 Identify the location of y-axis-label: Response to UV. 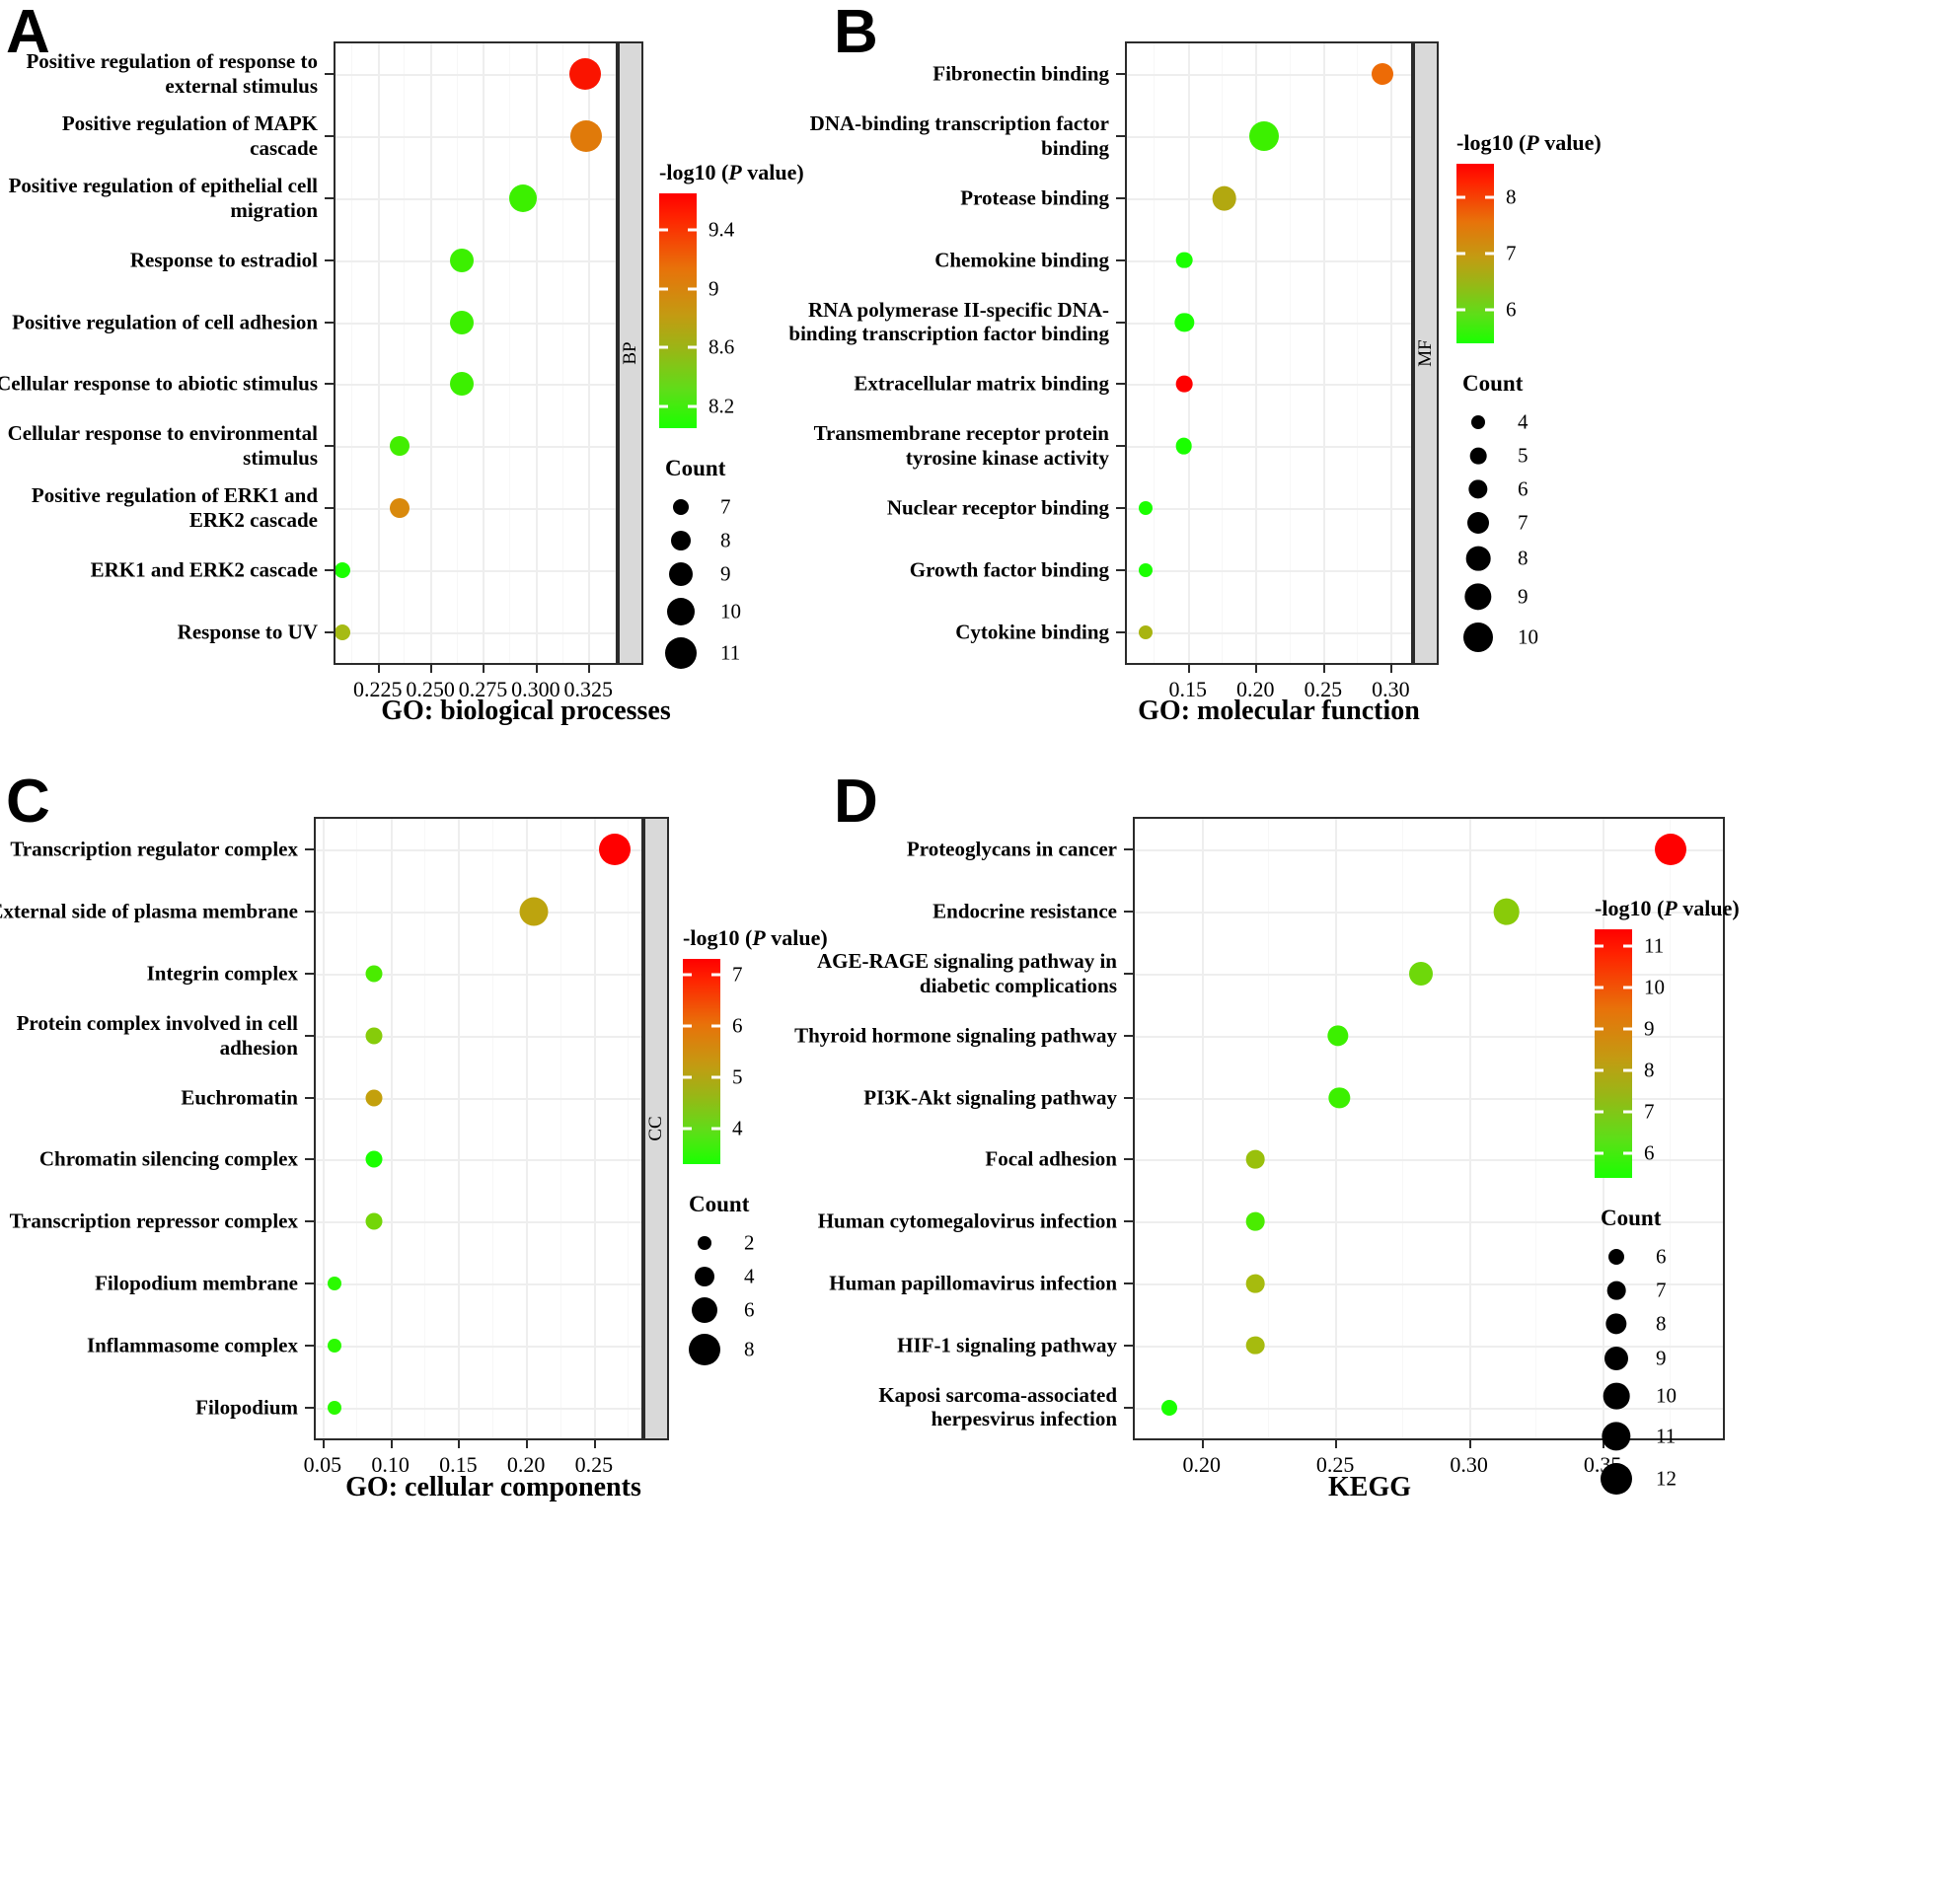
(247, 632).